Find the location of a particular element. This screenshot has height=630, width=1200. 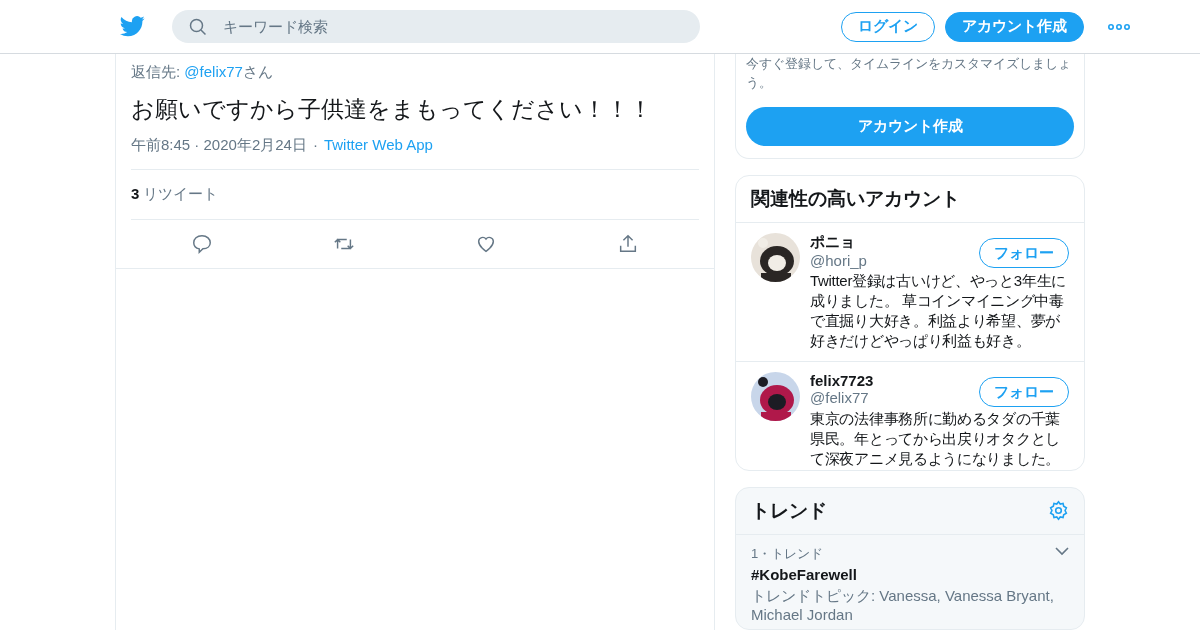

bird-logo-icon is located at coordinates (132, 26).